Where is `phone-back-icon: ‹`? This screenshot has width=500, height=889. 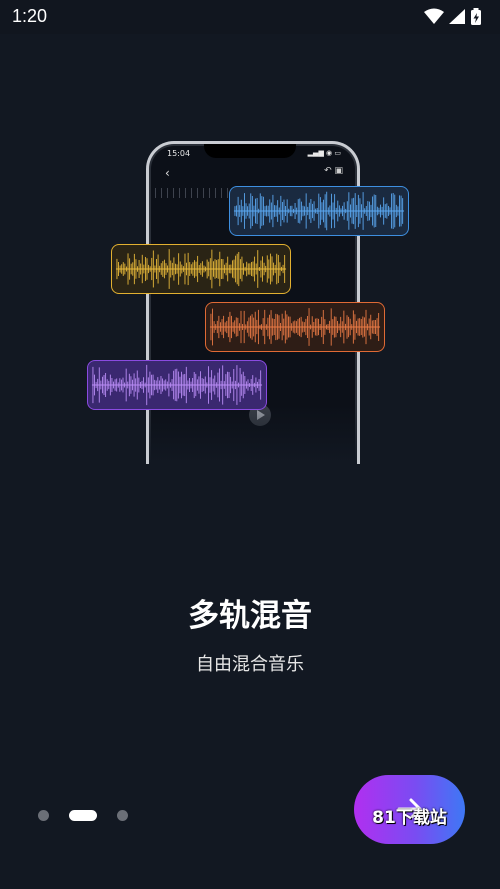
phone-back-icon: ‹ is located at coordinates (167, 173).